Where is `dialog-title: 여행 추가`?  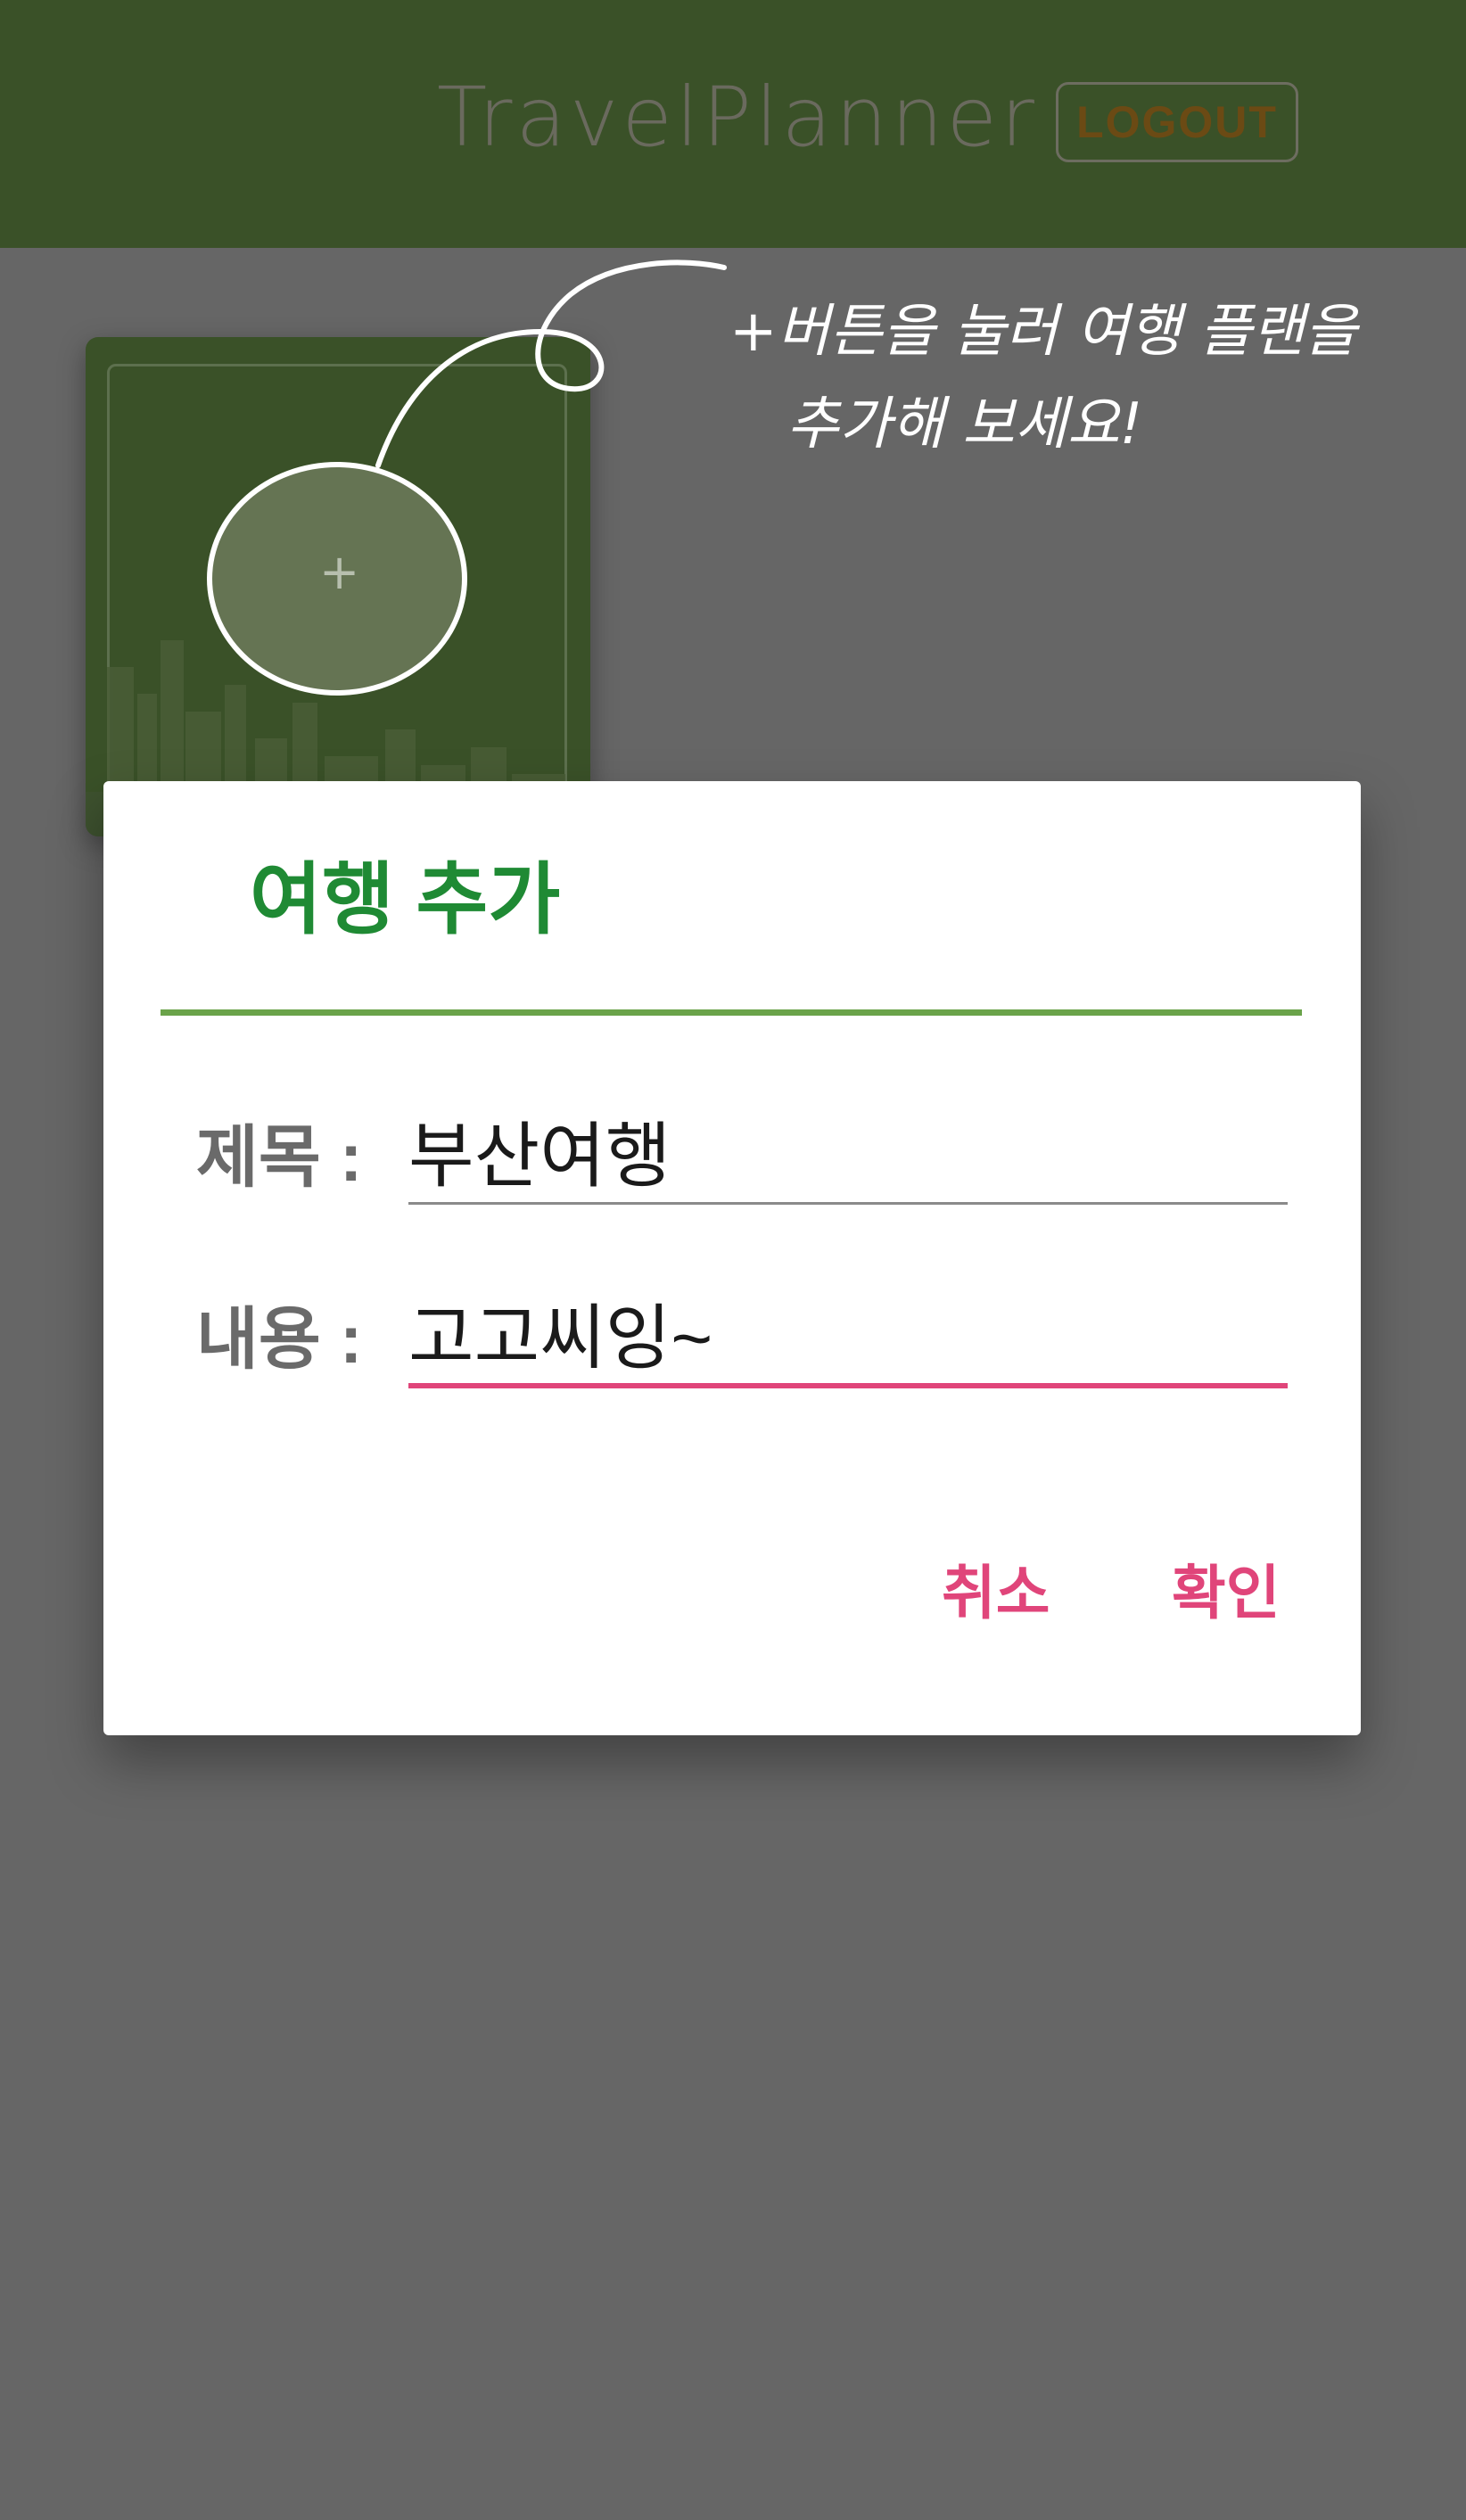 dialog-title: 여행 추가 is located at coordinates (405, 899).